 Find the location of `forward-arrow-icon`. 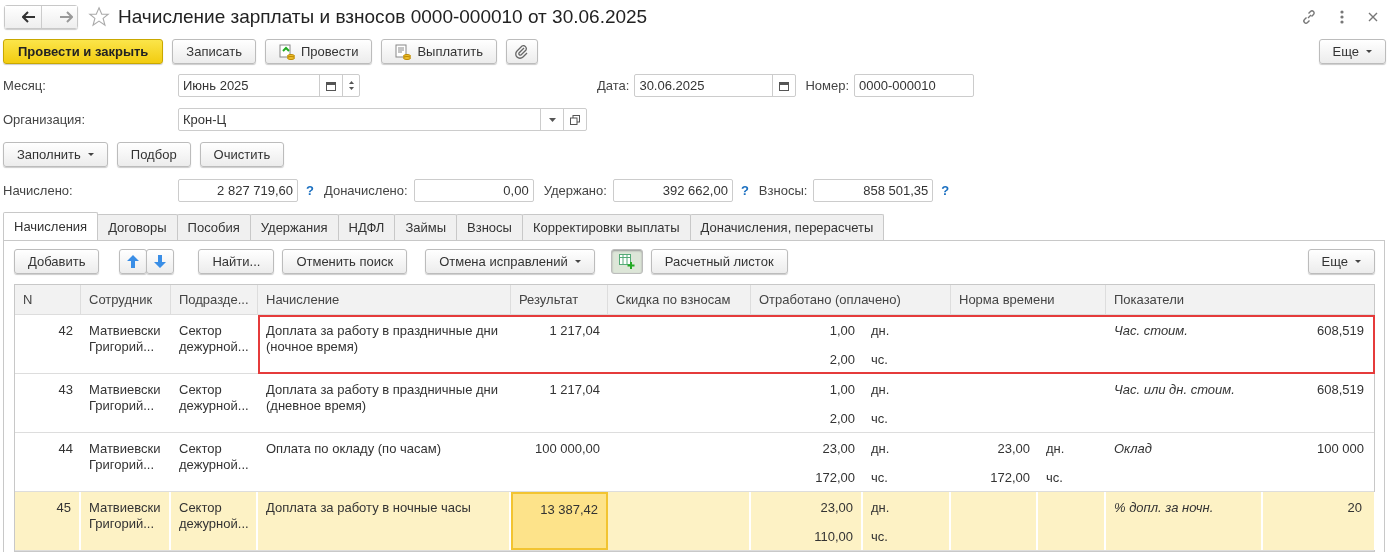

forward-arrow-icon is located at coordinates (65, 16).